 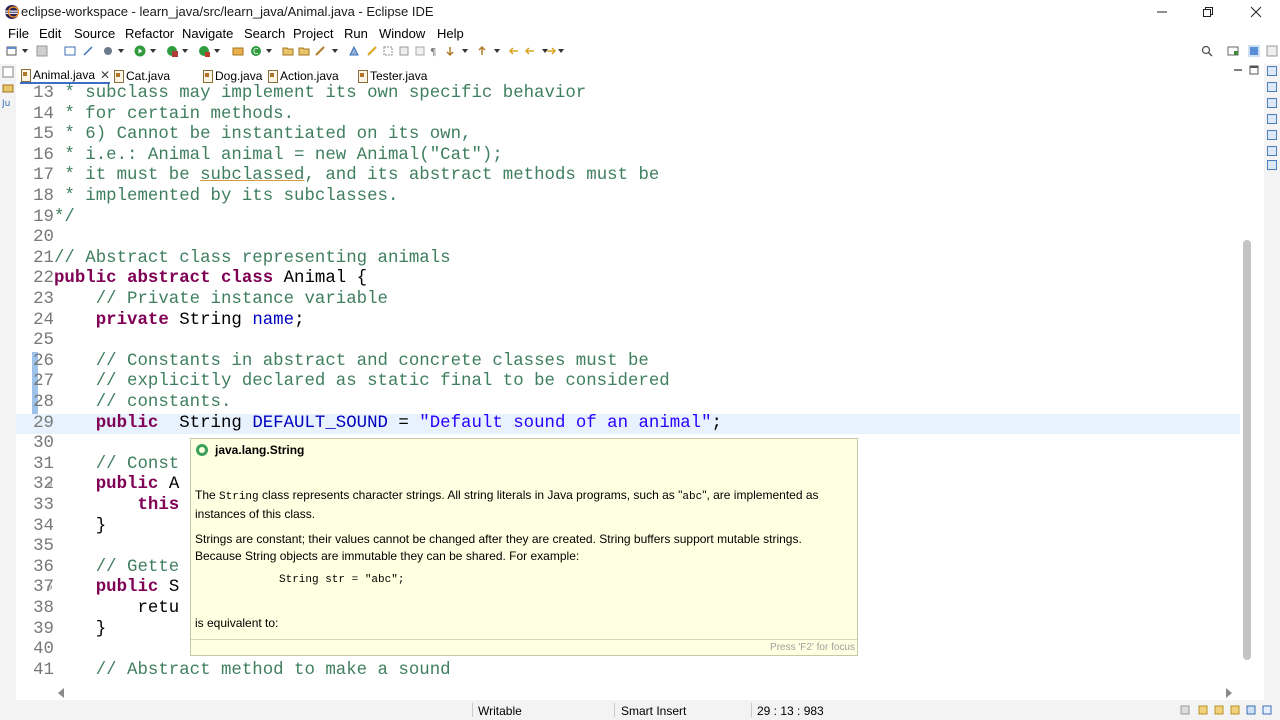 What do you see at coordinates (1251, 710) in the screenshot?
I see `status-console-icon` at bounding box center [1251, 710].